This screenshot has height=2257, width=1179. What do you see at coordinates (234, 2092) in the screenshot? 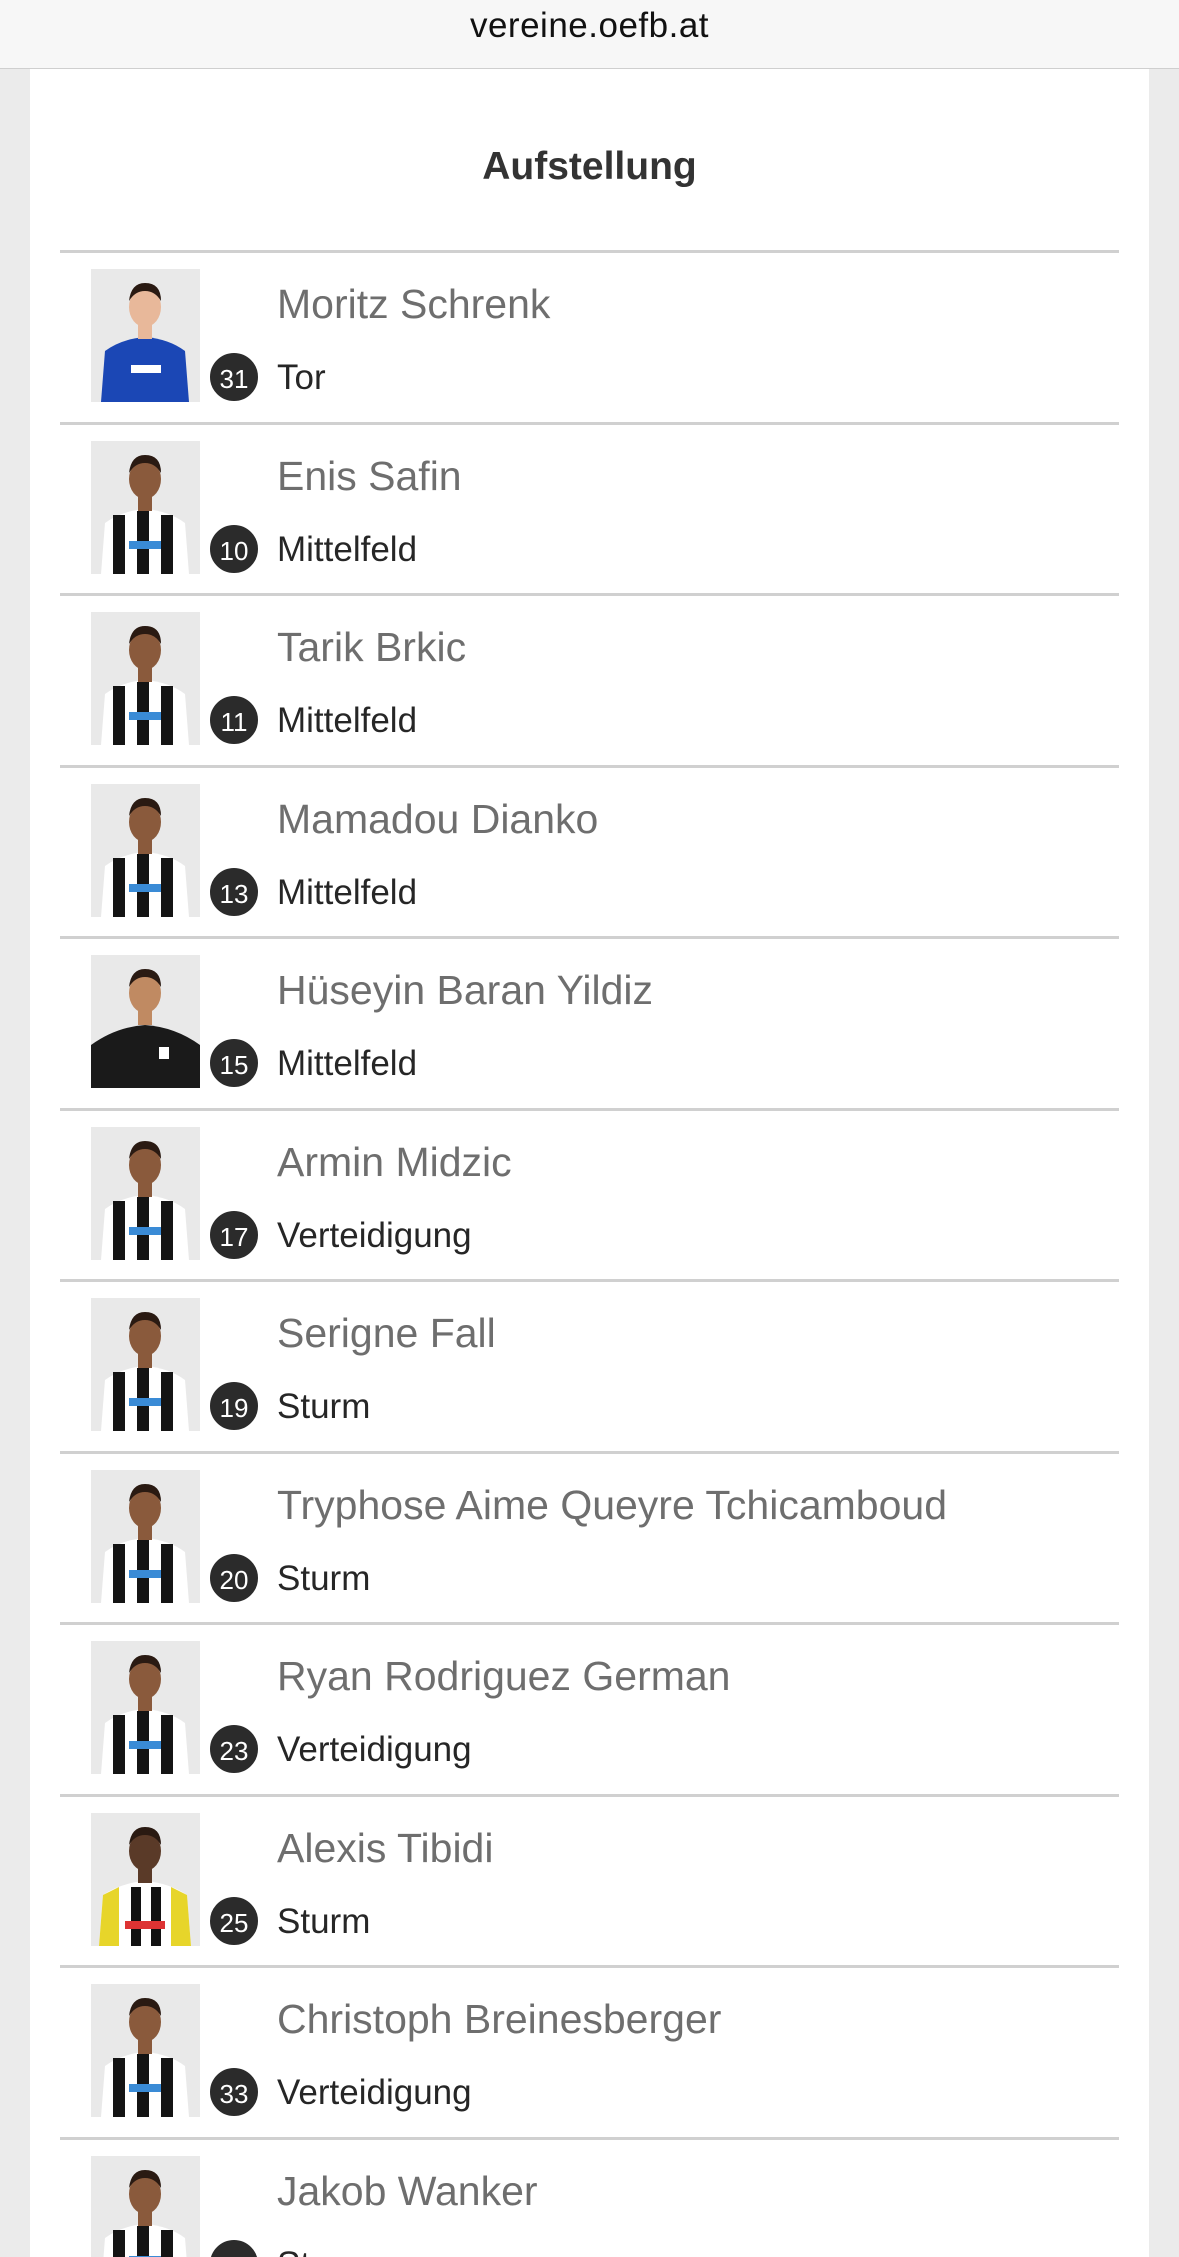
I see `jersey-number-badge: 33` at bounding box center [234, 2092].